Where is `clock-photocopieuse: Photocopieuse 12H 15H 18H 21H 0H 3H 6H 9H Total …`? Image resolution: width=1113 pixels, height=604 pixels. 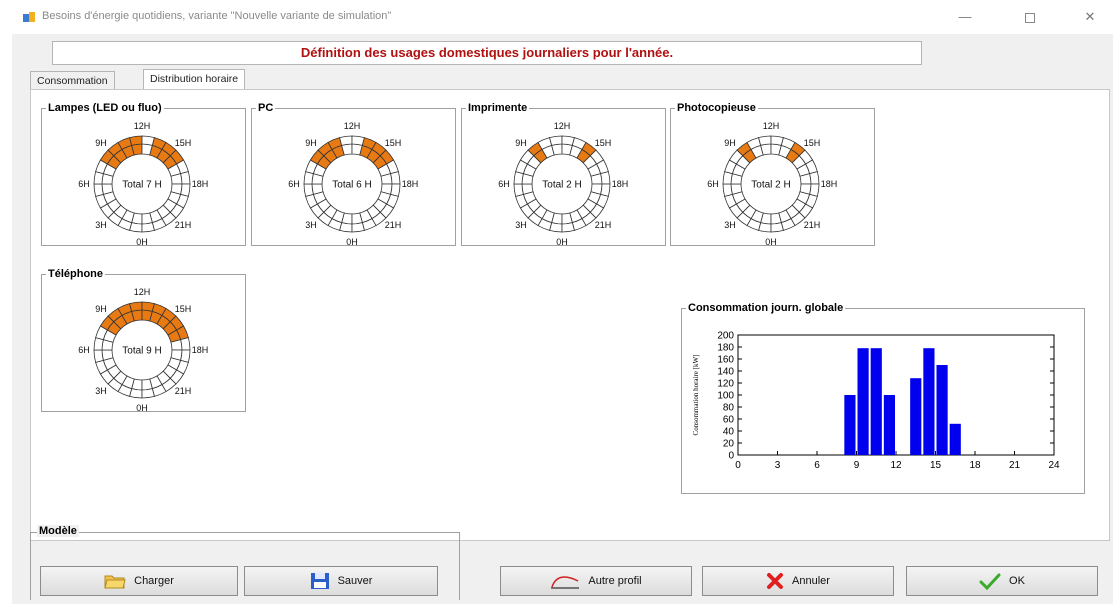
clock-photocopieuse: Photocopieuse 12H 15H 18H 21H 0H 3H 6H 9H Total … is located at coordinates (773, 174).